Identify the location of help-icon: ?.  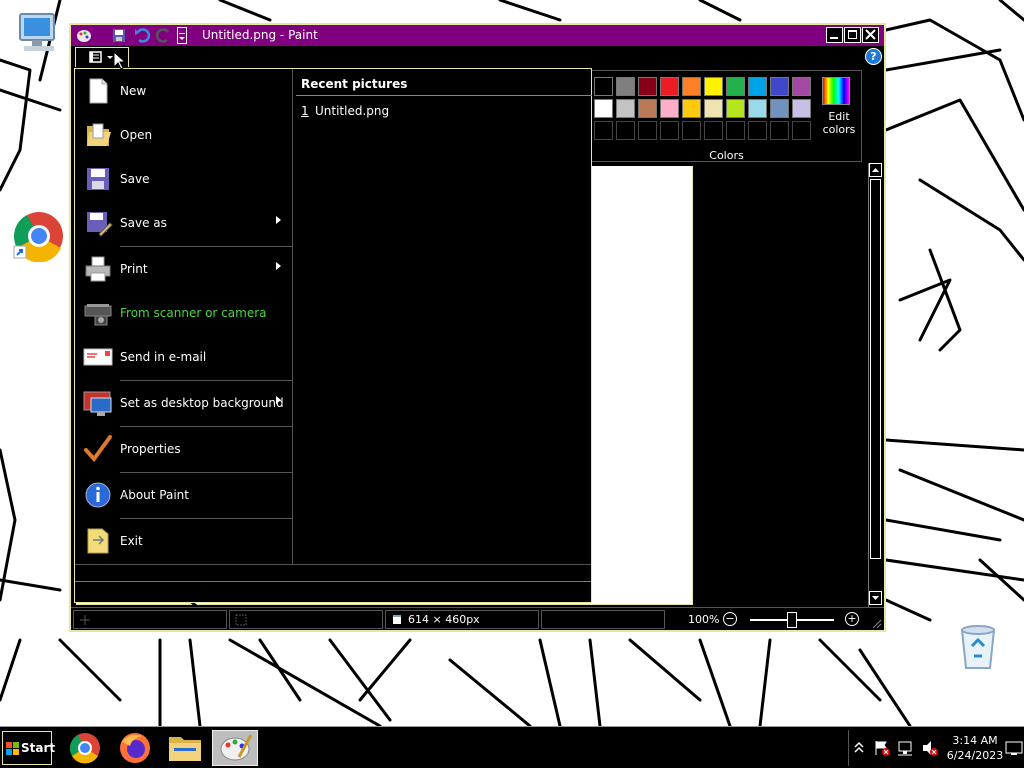
(873, 56).